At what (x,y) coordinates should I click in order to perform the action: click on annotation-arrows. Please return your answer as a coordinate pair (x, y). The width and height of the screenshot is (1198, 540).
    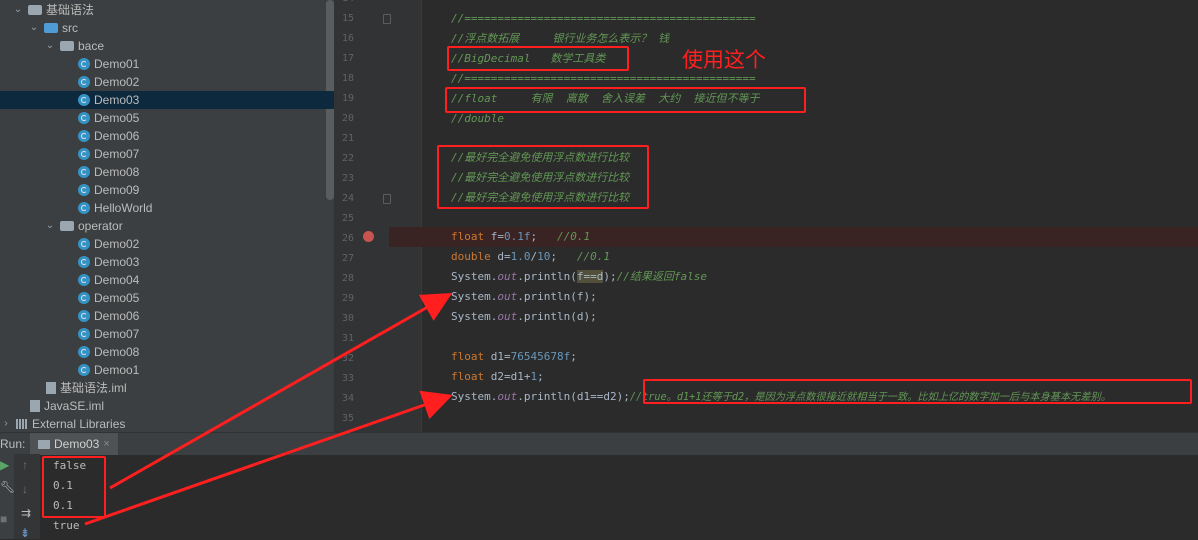
    Looking at the image, I should click on (268, 409).